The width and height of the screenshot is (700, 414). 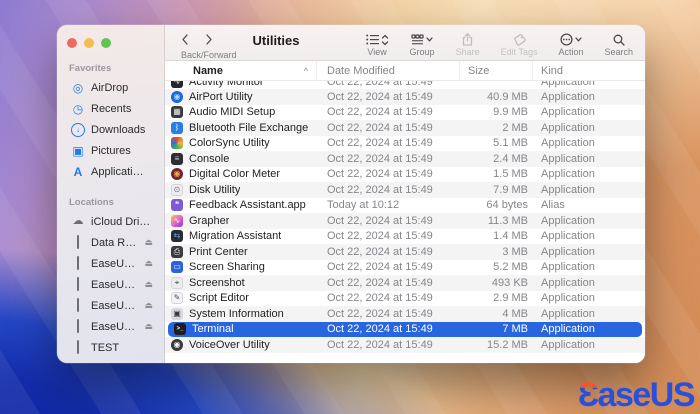 I want to click on action-button: Action, so click(x=570, y=42).